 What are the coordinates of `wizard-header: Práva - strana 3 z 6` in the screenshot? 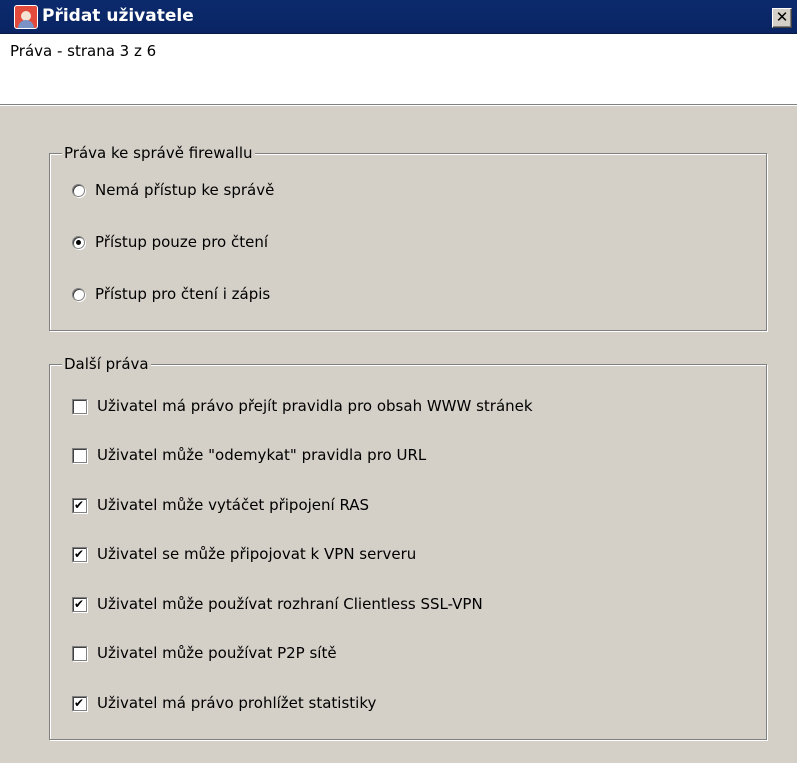 It's located at (398, 69).